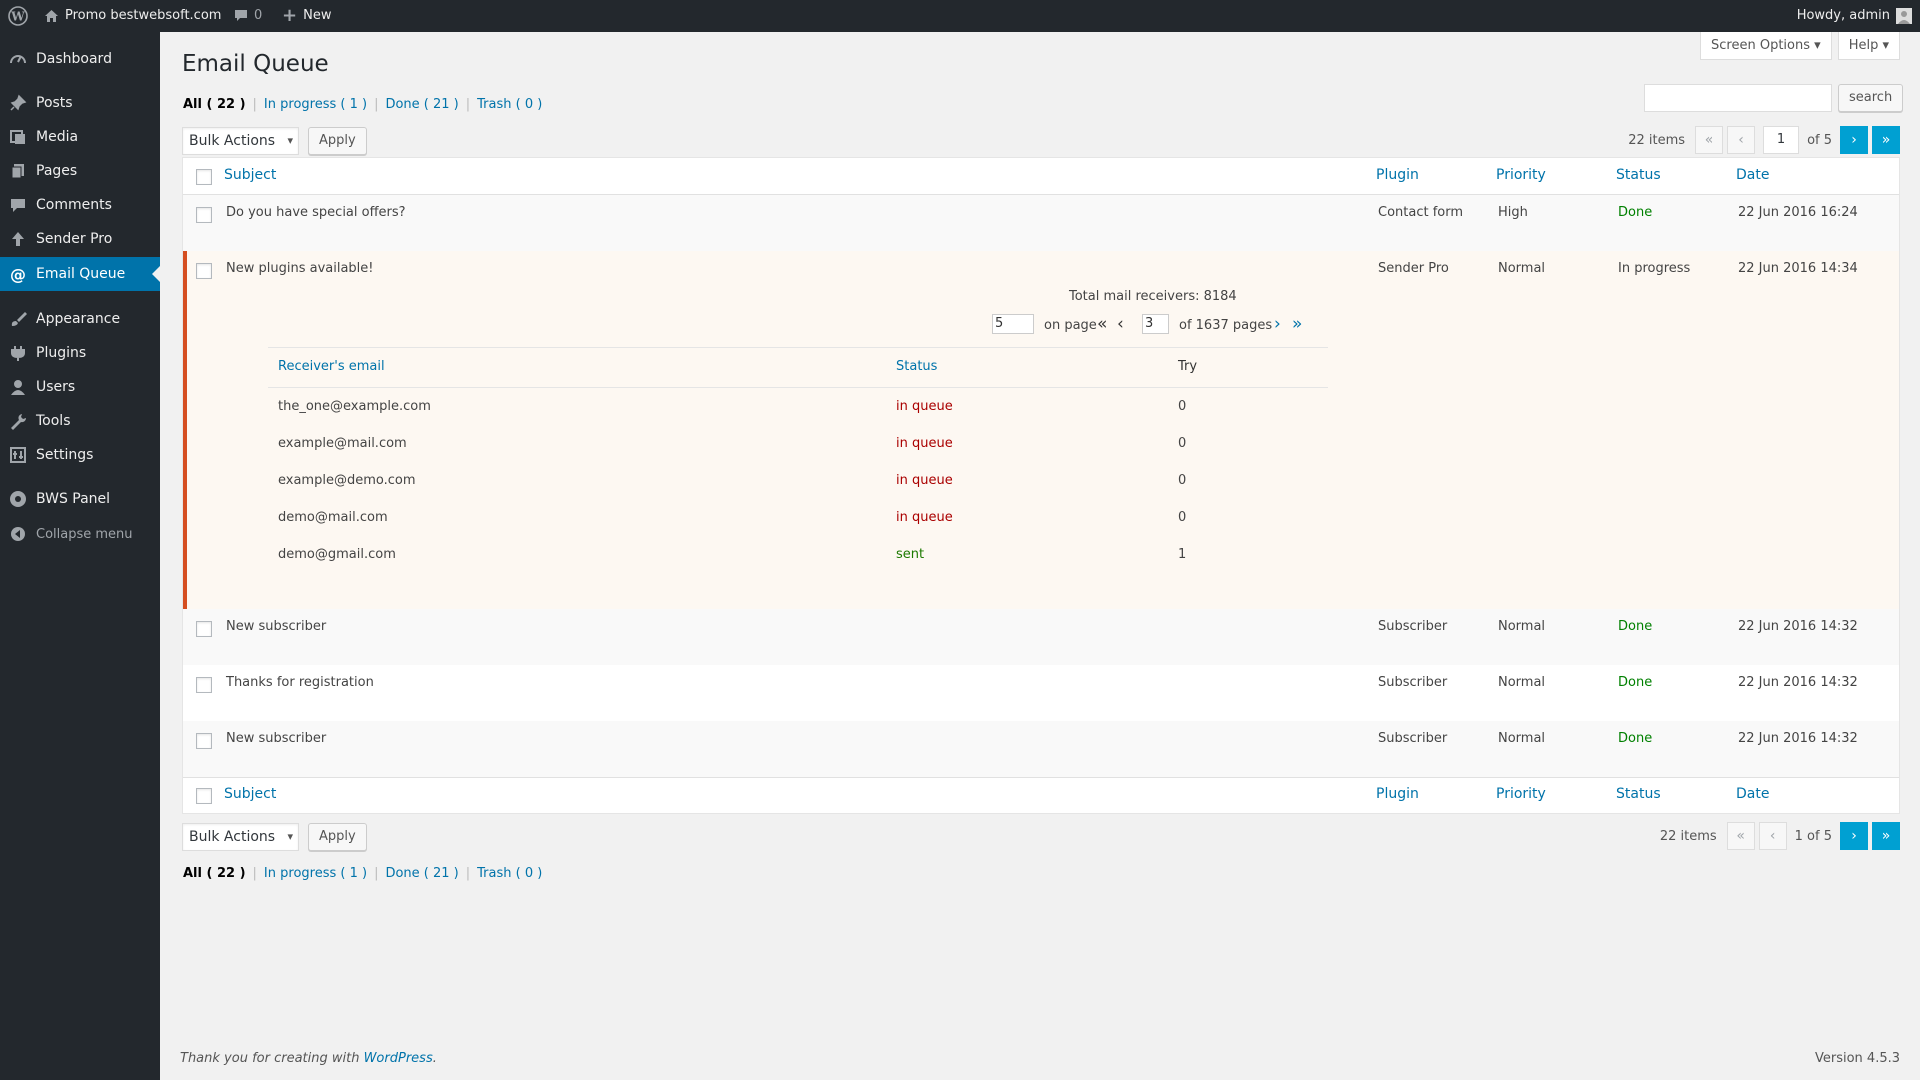 The image size is (1920, 1080). I want to click on filter-in-progress: In progress ( 1 ), so click(315, 104).